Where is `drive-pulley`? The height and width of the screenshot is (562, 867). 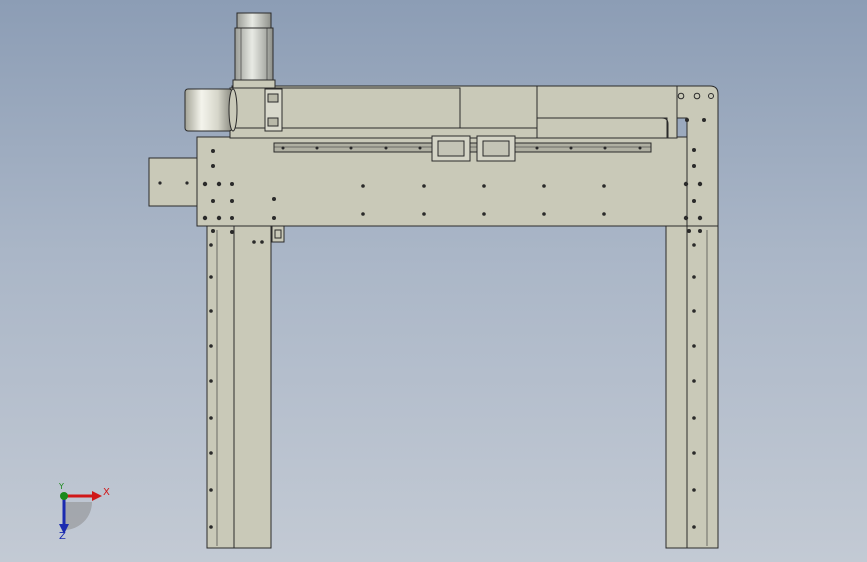 drive-pulley is located at coordinates (211, 110).